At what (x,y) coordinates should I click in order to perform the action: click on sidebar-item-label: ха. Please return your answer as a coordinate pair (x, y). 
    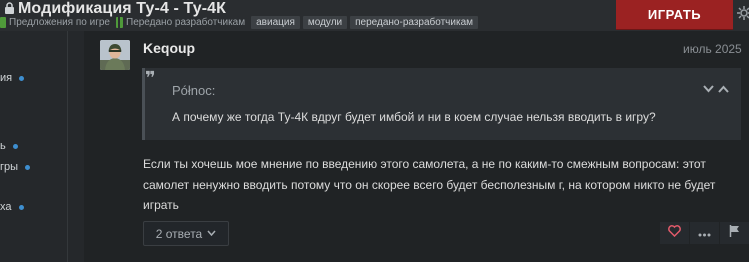
    Looking at the image, I should click on (6, 207).